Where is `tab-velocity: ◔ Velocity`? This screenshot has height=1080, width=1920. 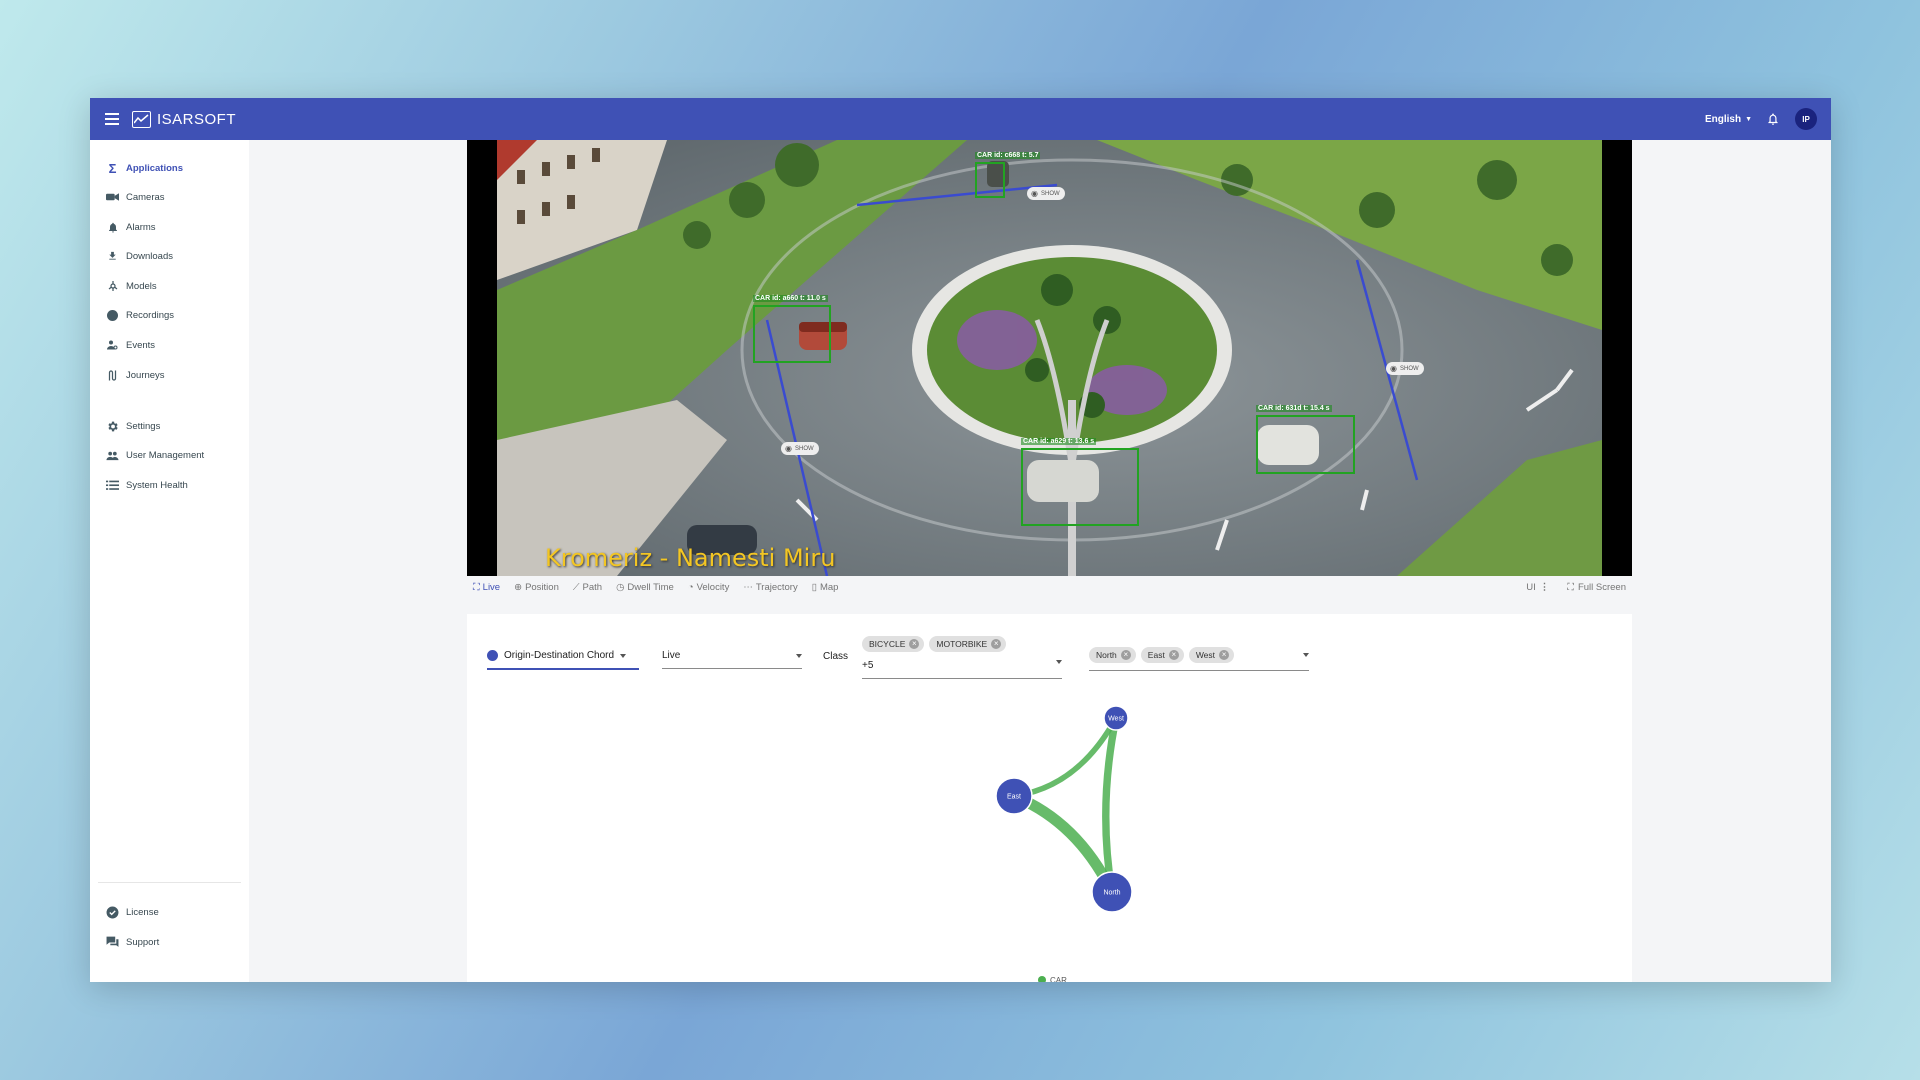 tab-velocity: ◔ Velocity is located at coordinates (709, 587).